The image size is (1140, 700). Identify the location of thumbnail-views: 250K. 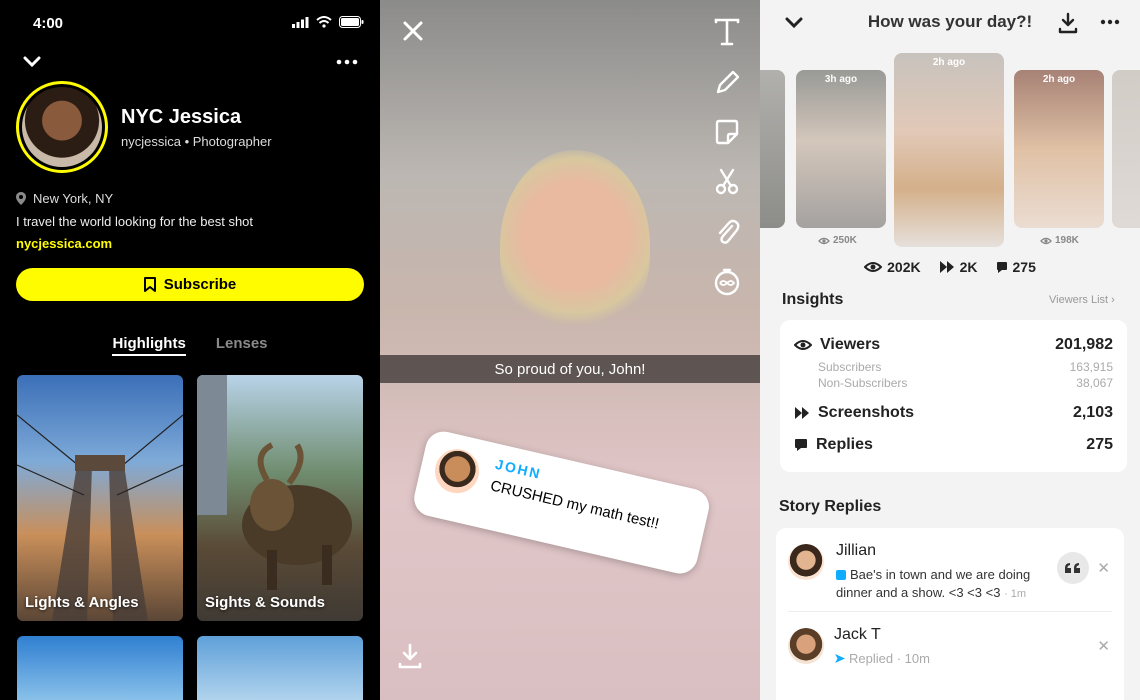
(837, 240).